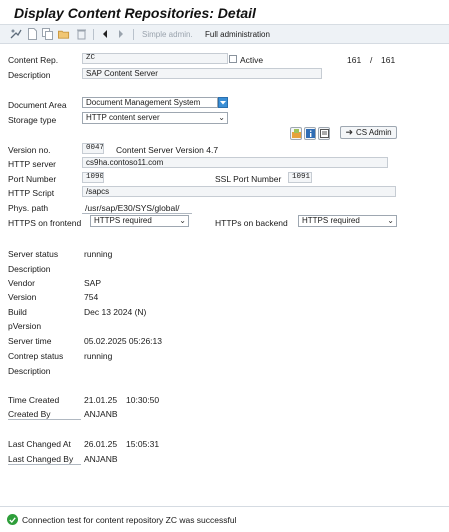  I want to click on application-toolbar: Simple admin. Full administration, so click(224, 34).